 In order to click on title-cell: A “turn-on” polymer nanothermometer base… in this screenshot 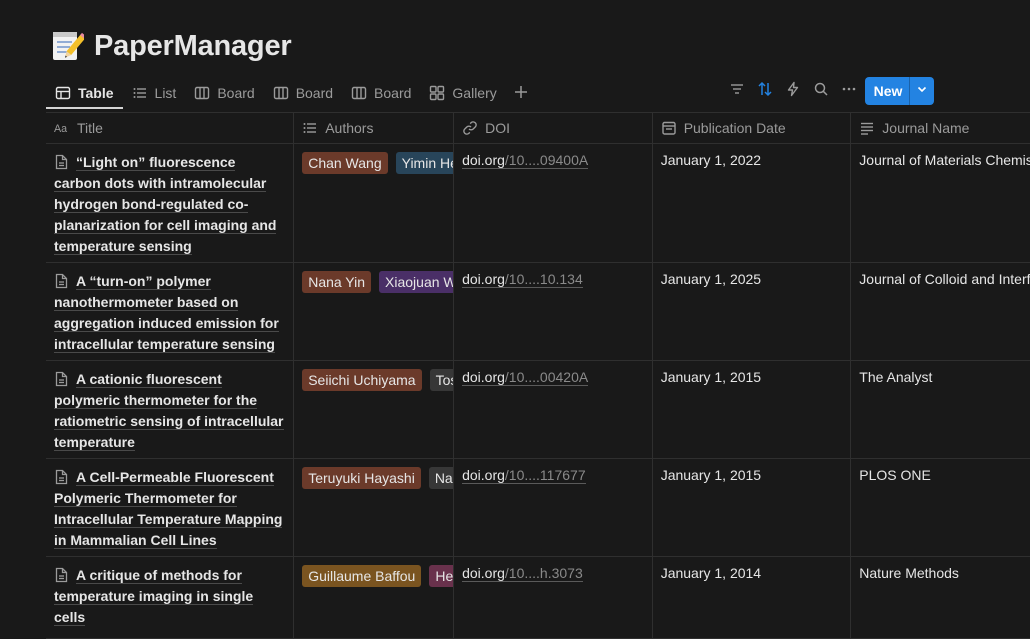, I will do `click(170, 311)`.